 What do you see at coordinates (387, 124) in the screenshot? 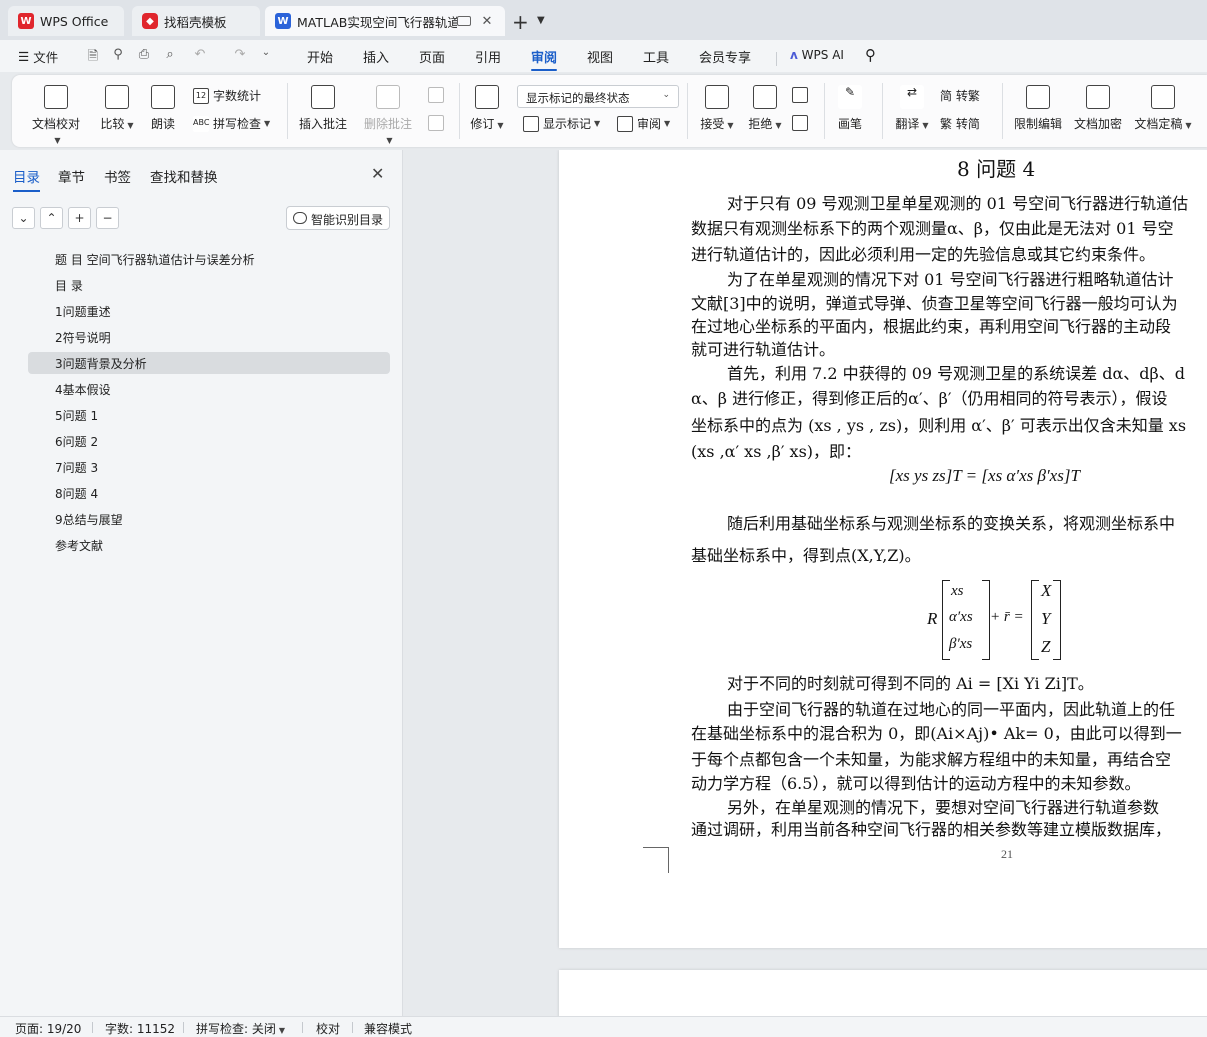
I see `delete-comment-label: 删除批注` at bounding box center [387, 124].